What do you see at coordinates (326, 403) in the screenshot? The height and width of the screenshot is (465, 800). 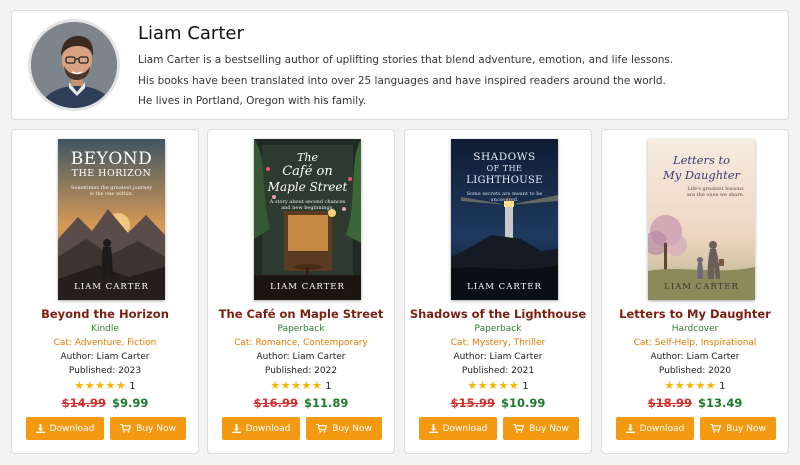 I see `sale-price: $11.89` at bounding box center [326, 403].